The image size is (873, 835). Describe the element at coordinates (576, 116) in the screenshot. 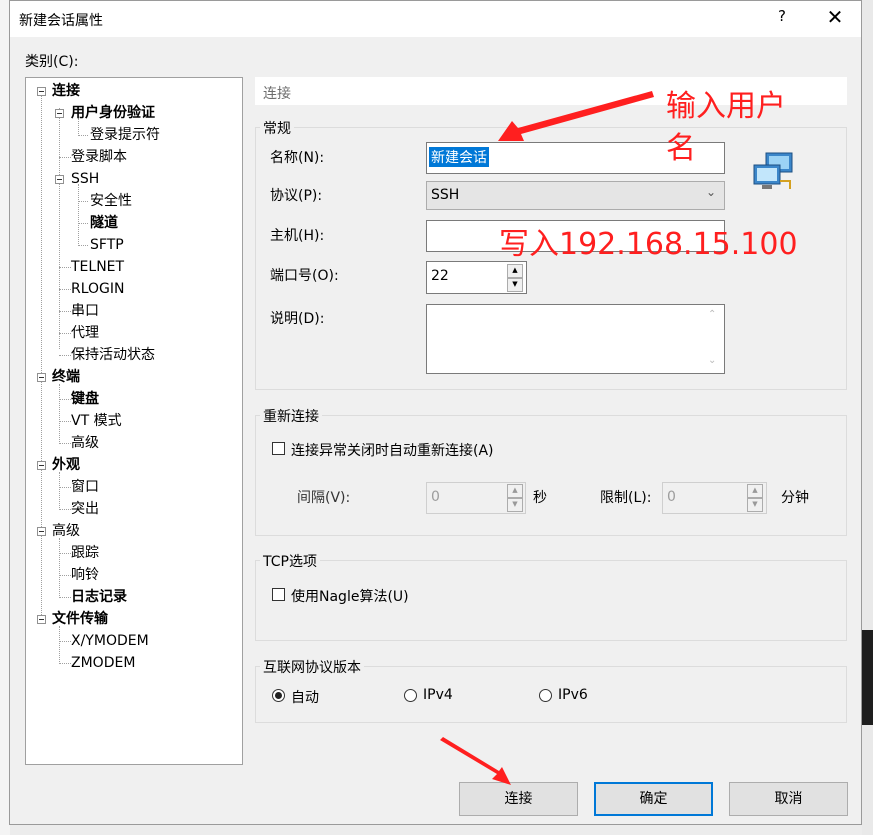

I see `arrow-to-name-field-icon` at that location.